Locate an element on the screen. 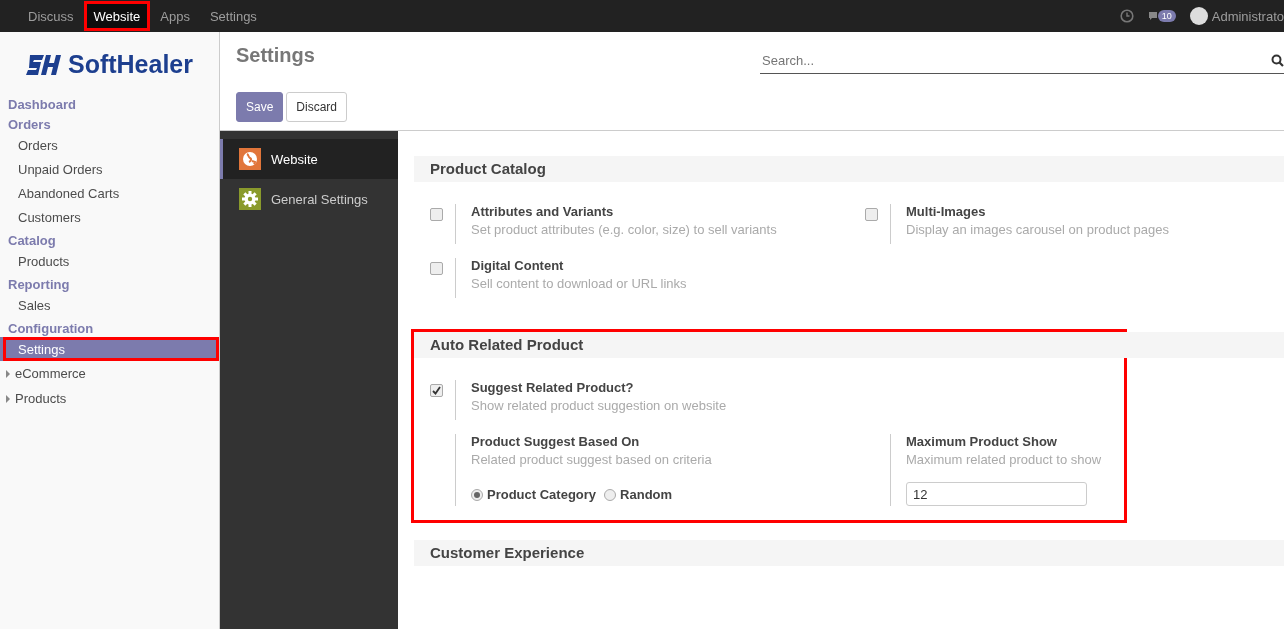 The width and height of the screenshot is (1284, 629). setting-title: Attributes and Variants is located at coordinates (543, 211).